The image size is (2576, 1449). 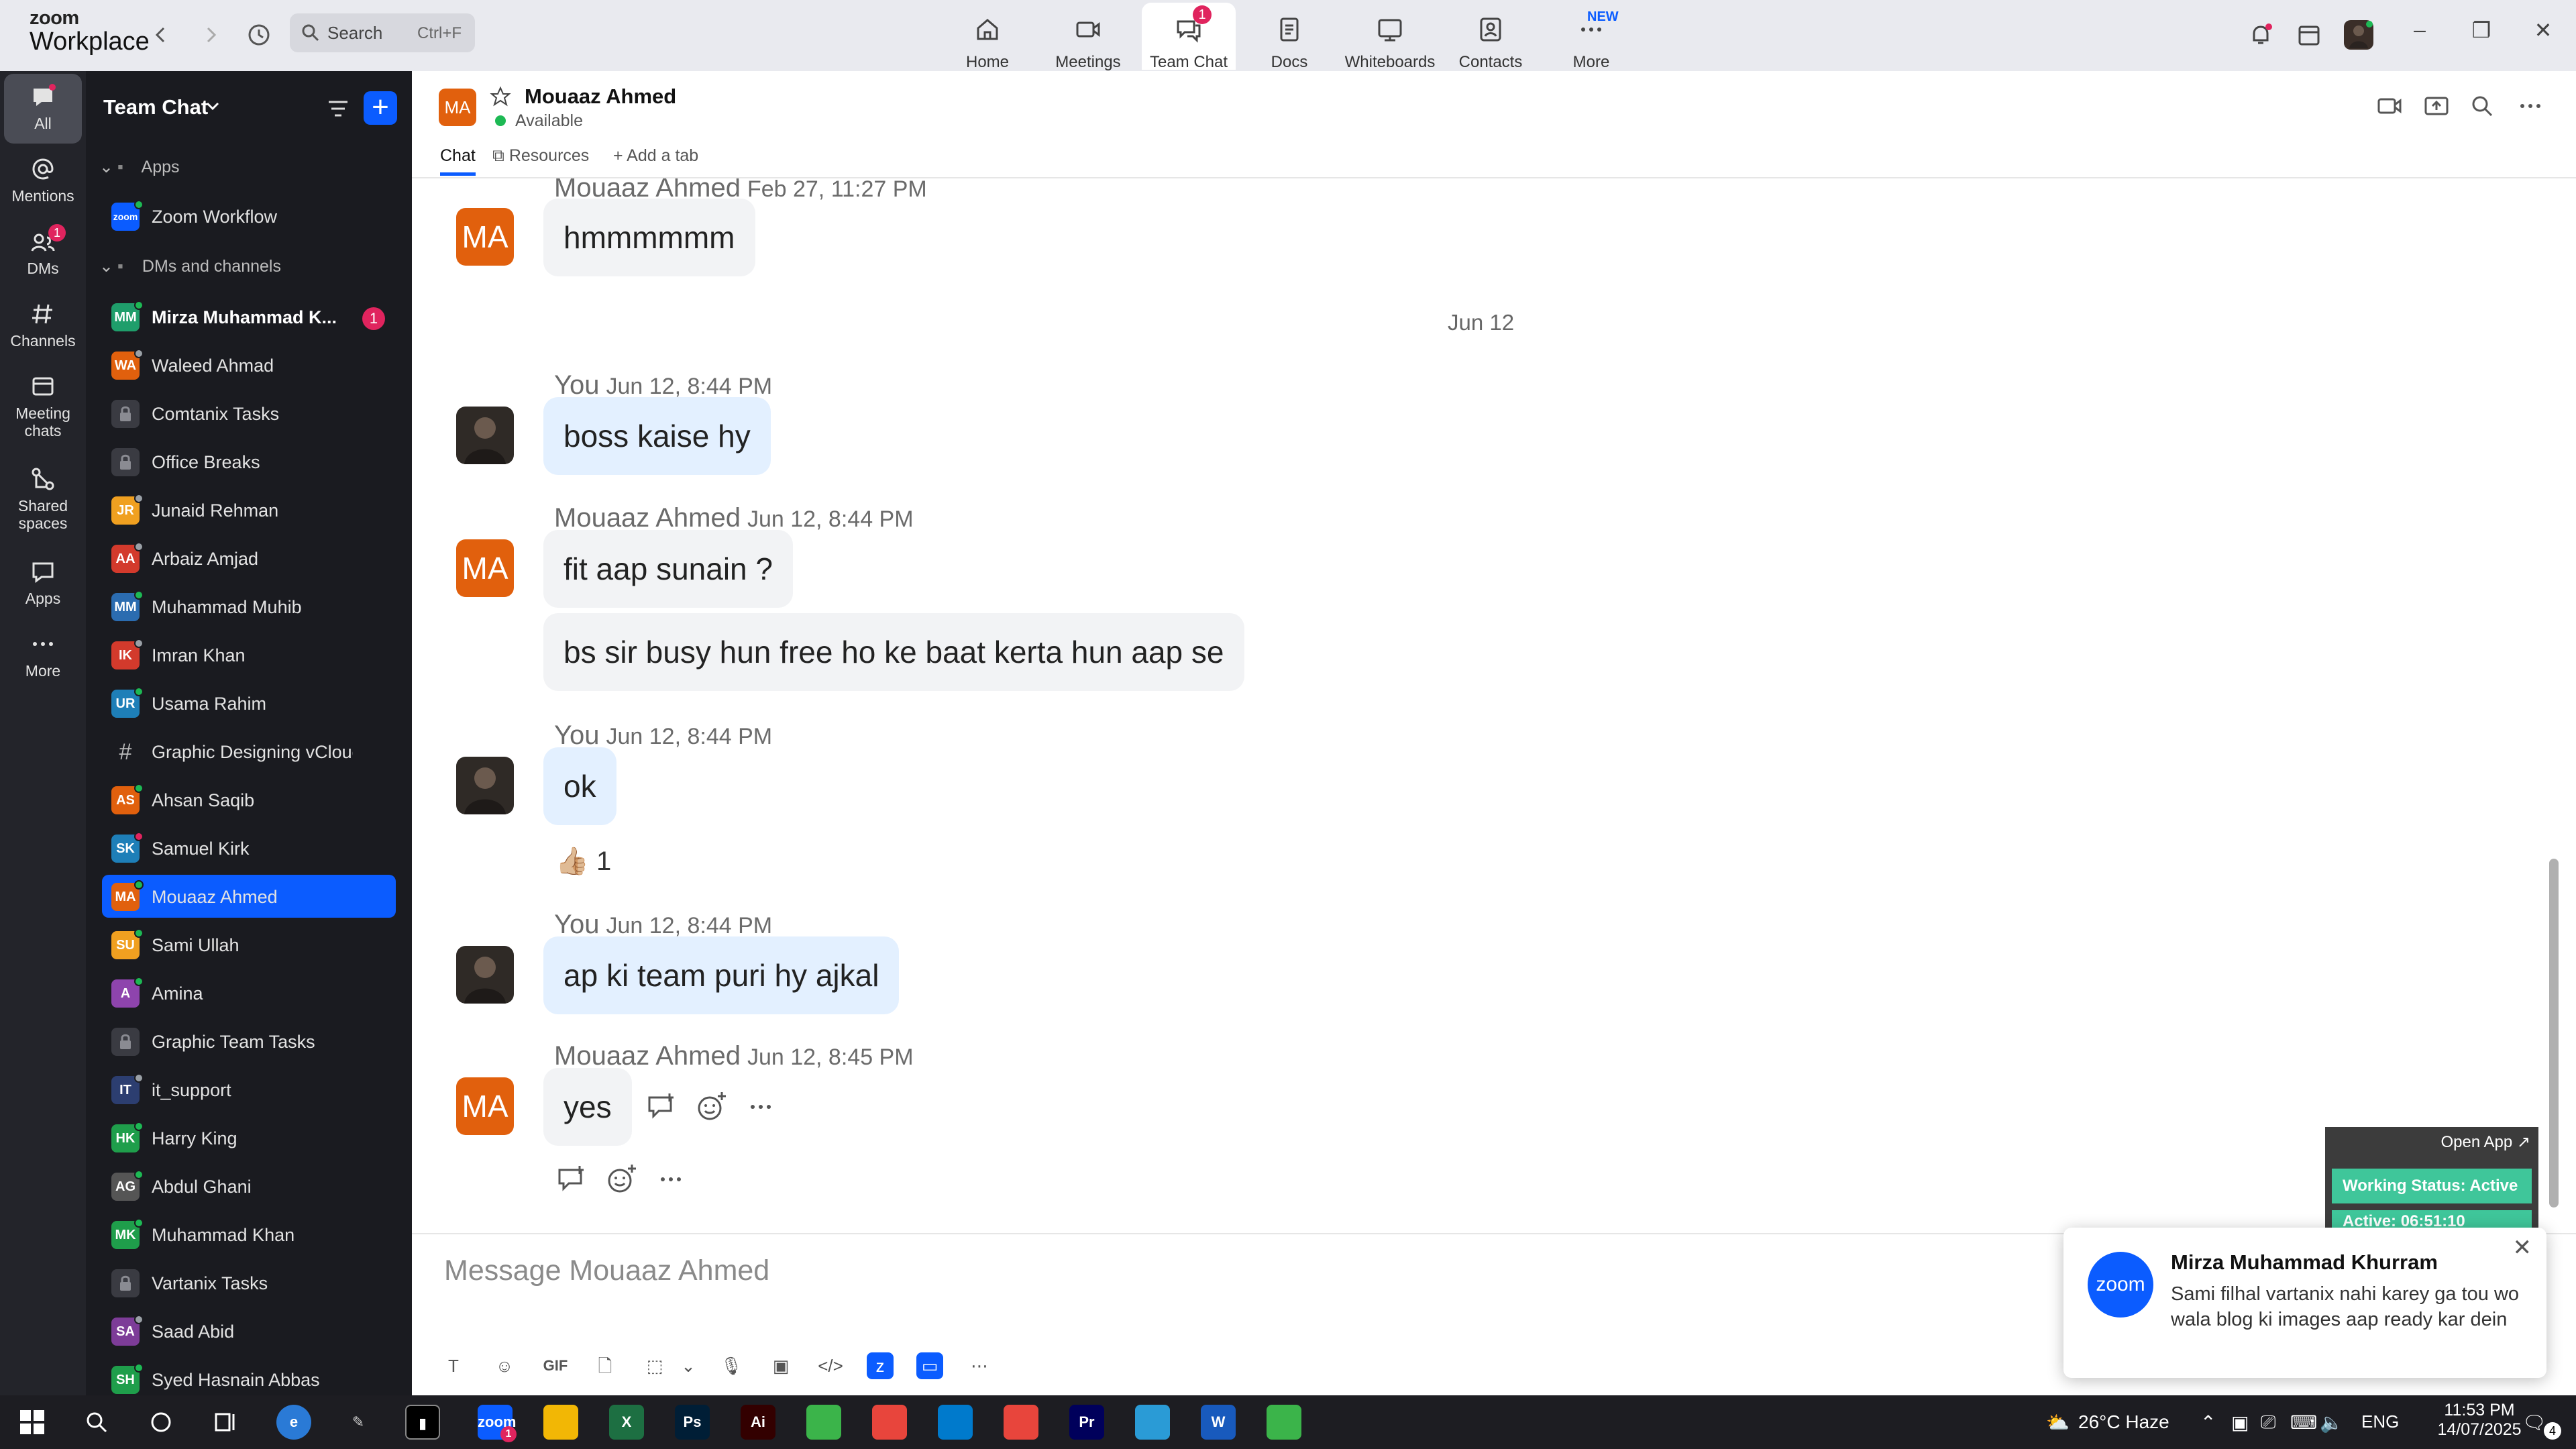 What do you see at coordinates (655, 161) in the screenshot?
I see `add-tab-button: + Add a tab` at bounding box center [655, 161].